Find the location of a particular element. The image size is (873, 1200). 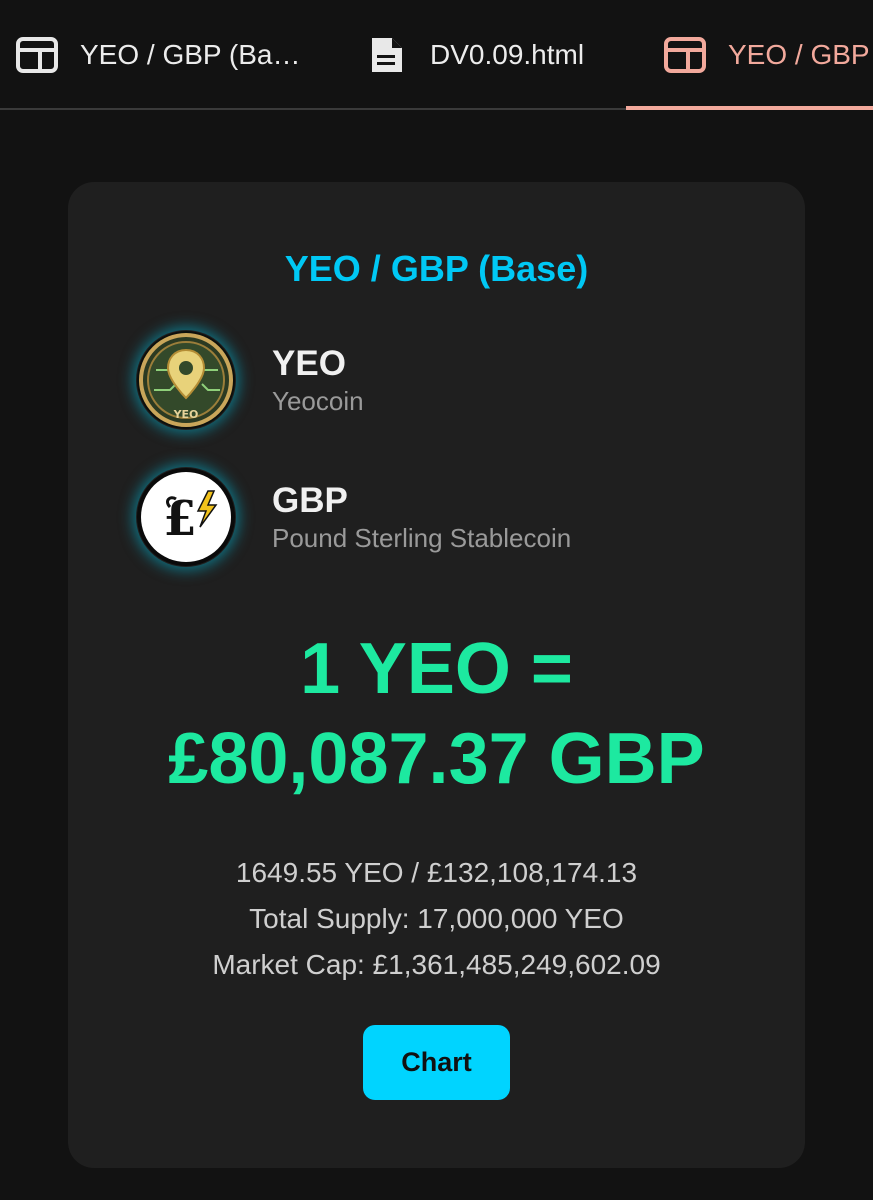

document-icon is located at coordinates (387, 55).